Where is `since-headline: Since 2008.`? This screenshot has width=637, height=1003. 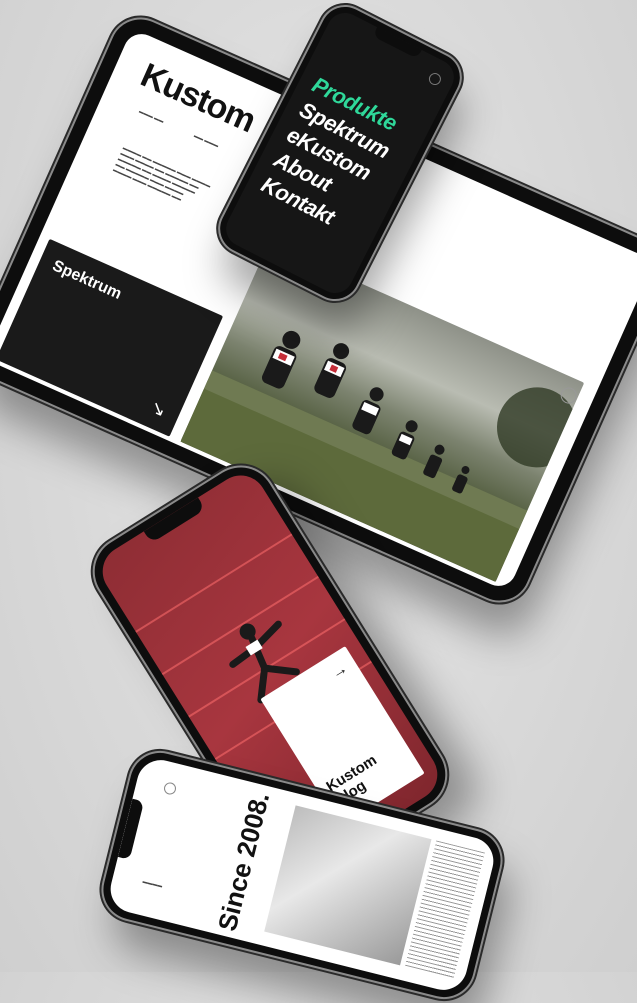
since-headline: Since 2008. is located at coordinates (243, 861).